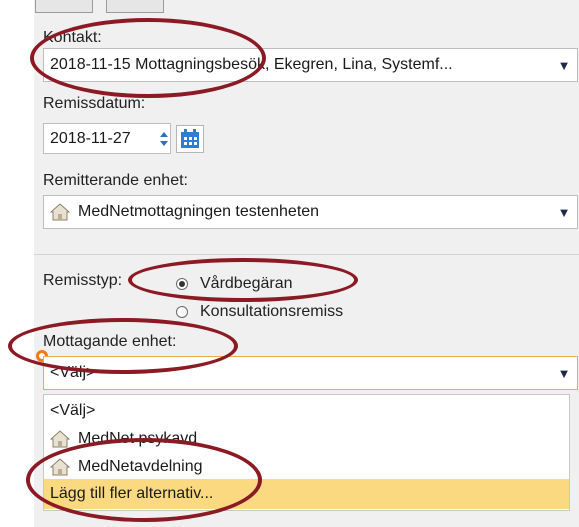 The image size is (579, 527). What do you see at coordinates (73, 372) in the screenshot?
I see `mottagande-enhet-value: <Välj>` at bounding box center [73, 372].